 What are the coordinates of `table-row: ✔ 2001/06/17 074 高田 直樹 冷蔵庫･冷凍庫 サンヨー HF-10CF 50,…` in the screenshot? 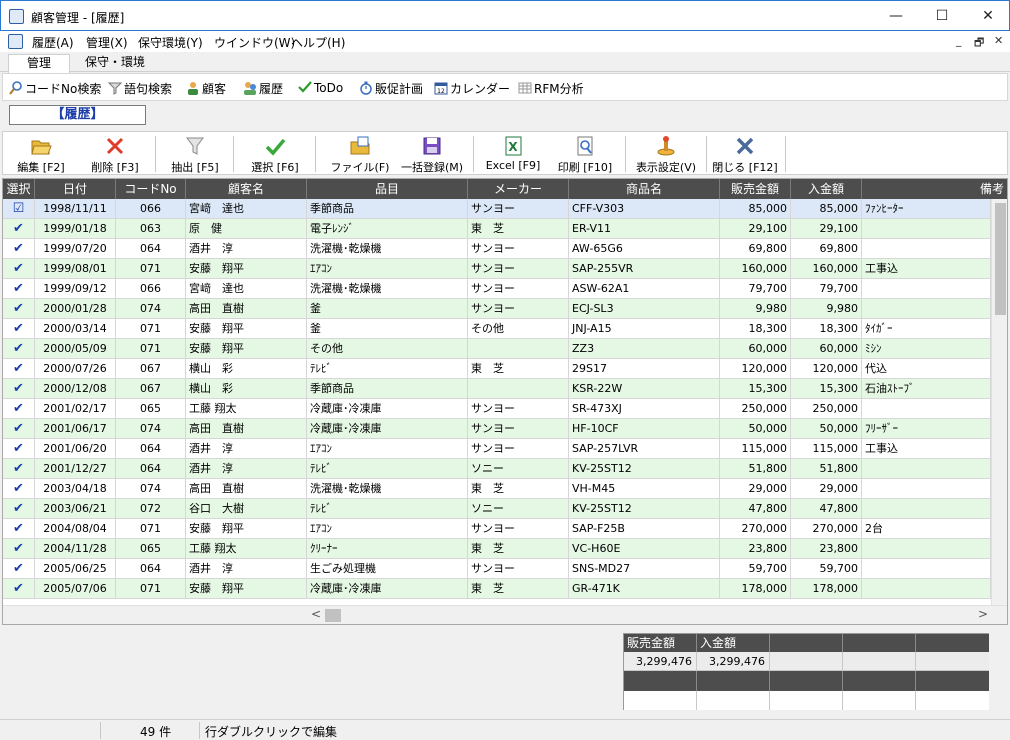 It's located at (497, 429).